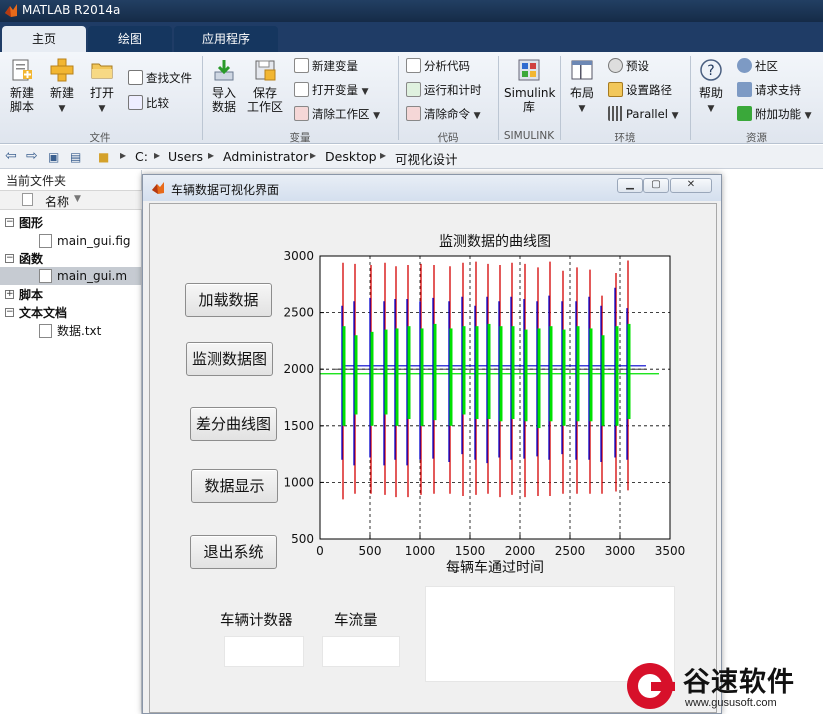 This screenshot has width=823, height=714. I want to click on minimize-icon: ▁, so click(630, 185).